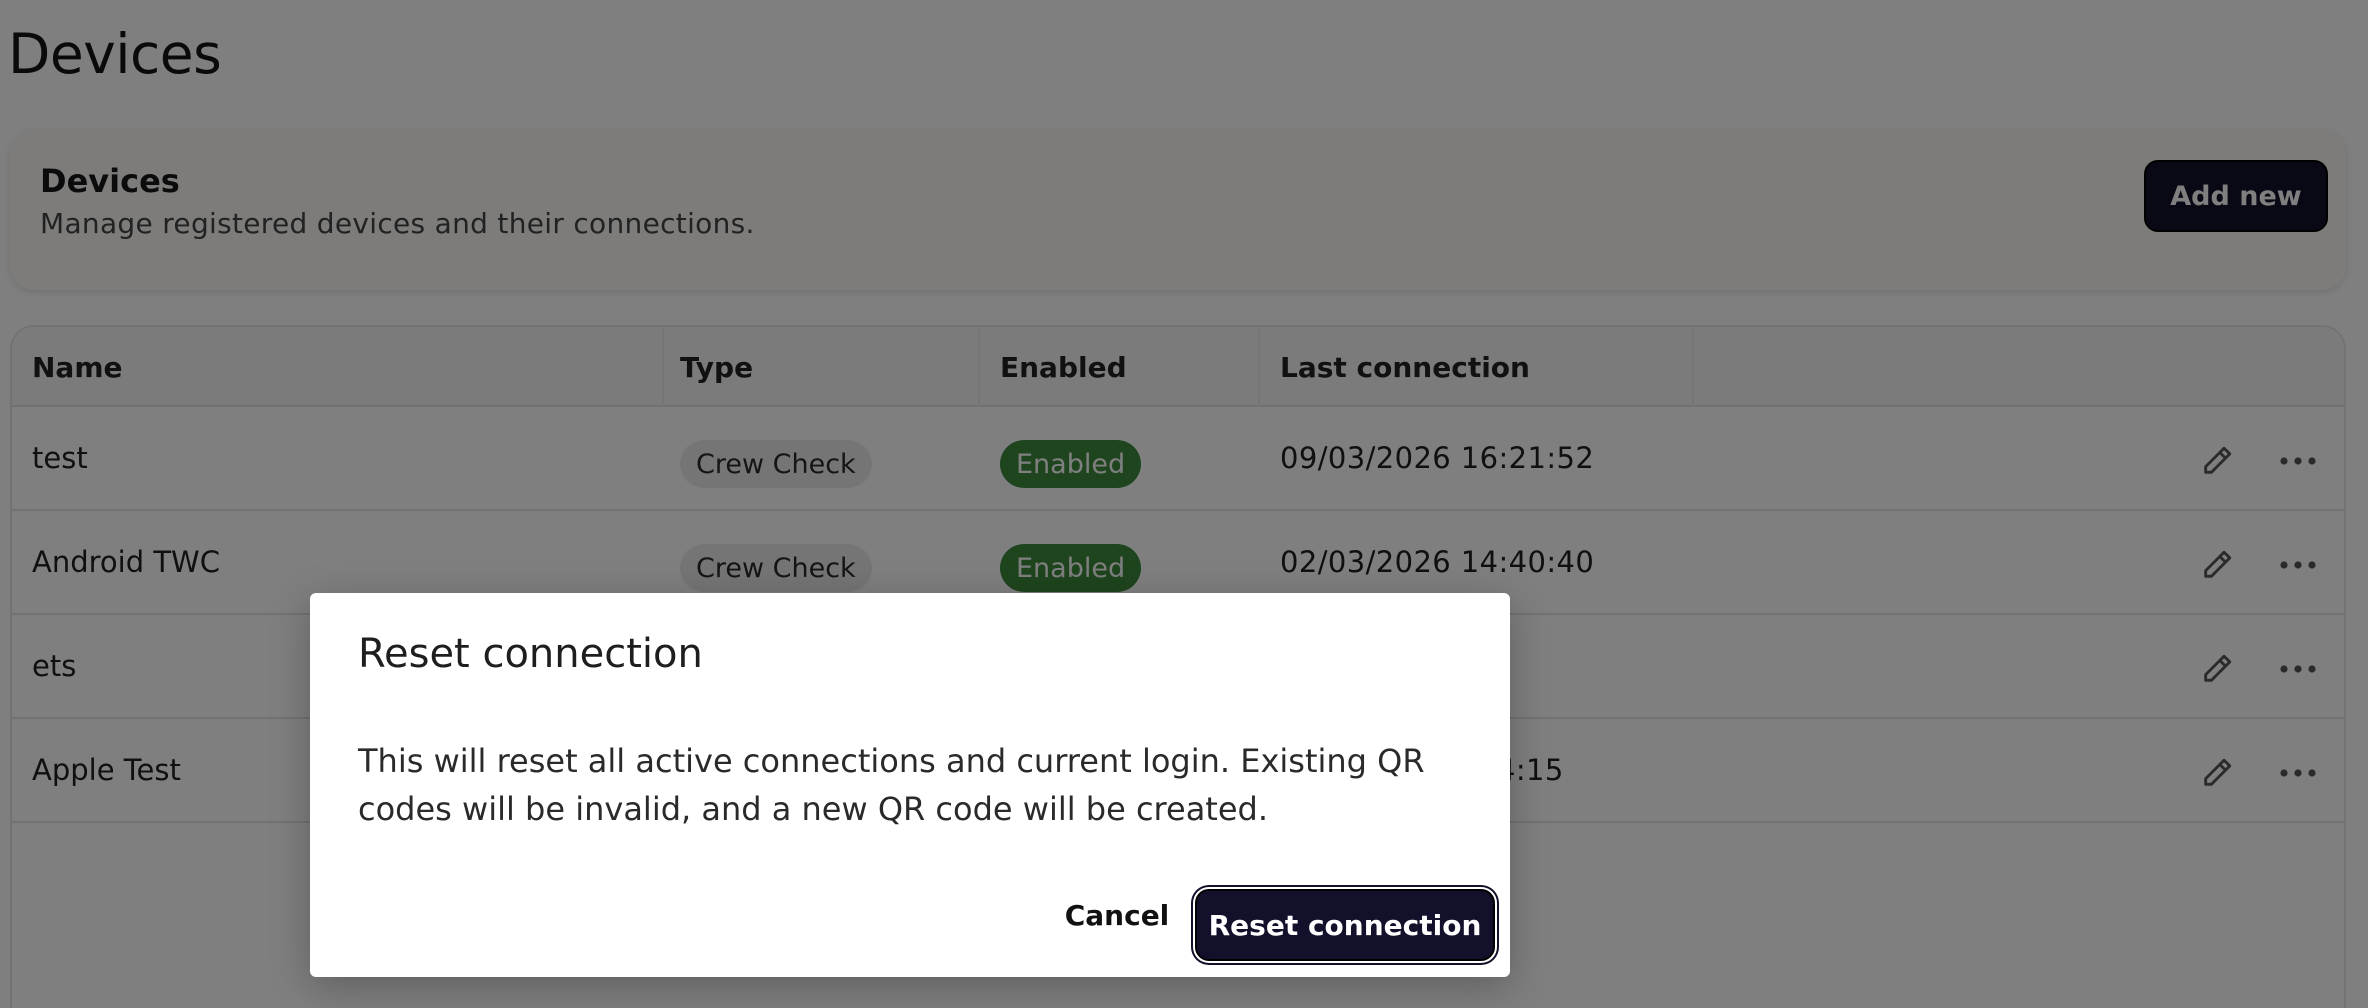  What do you see at coordinates (1345, 925) in the screenshot?
I see `reset-connection-button: Reset connection` at bounding box center [1345, 925].